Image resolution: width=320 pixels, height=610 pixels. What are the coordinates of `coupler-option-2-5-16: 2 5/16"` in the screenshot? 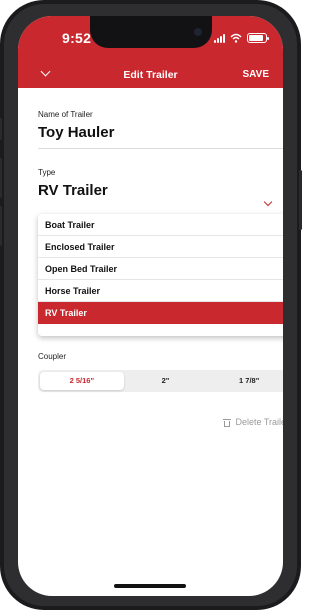 It's located at (82, 381).